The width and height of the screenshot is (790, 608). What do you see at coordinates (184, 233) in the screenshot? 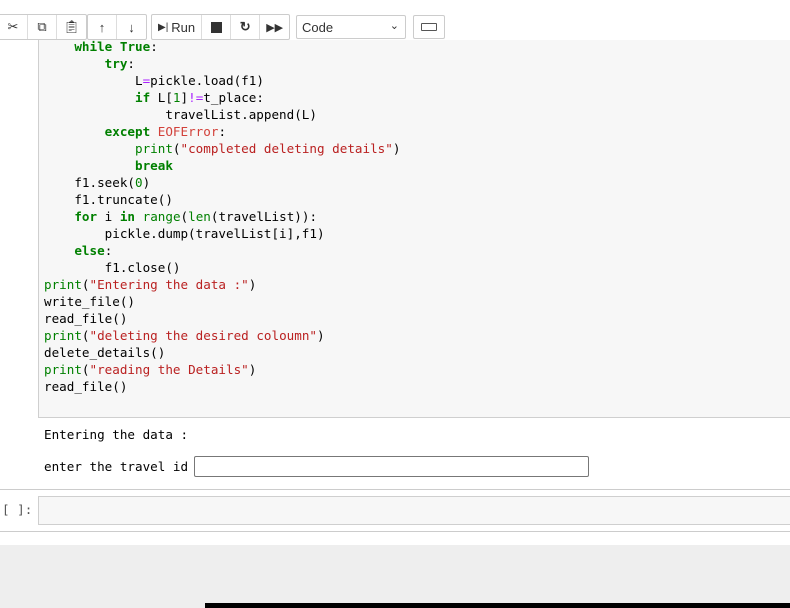
I see `code-token: pickle.dump(travelList[i],f1)` at bounding box center [184, 233].